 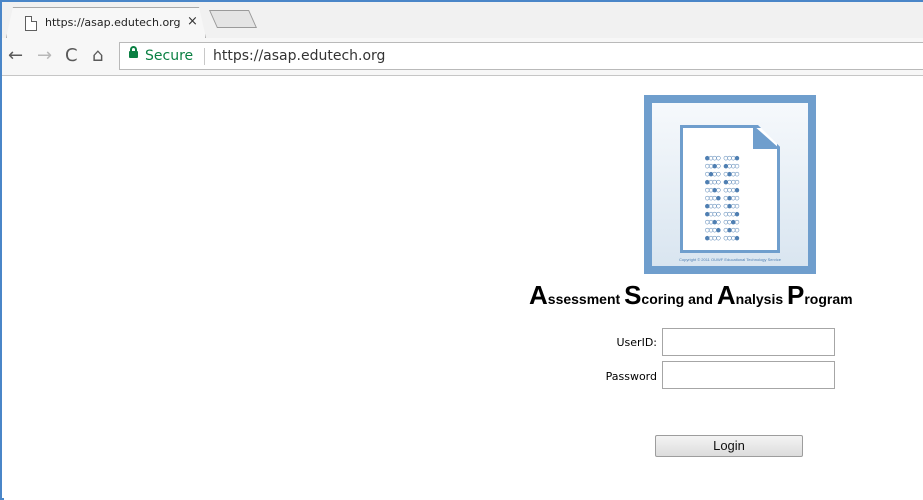 What do you see at coordinates (204, 56) in the screenshot?
I see `address-divider` at bounding box center [204, 56].